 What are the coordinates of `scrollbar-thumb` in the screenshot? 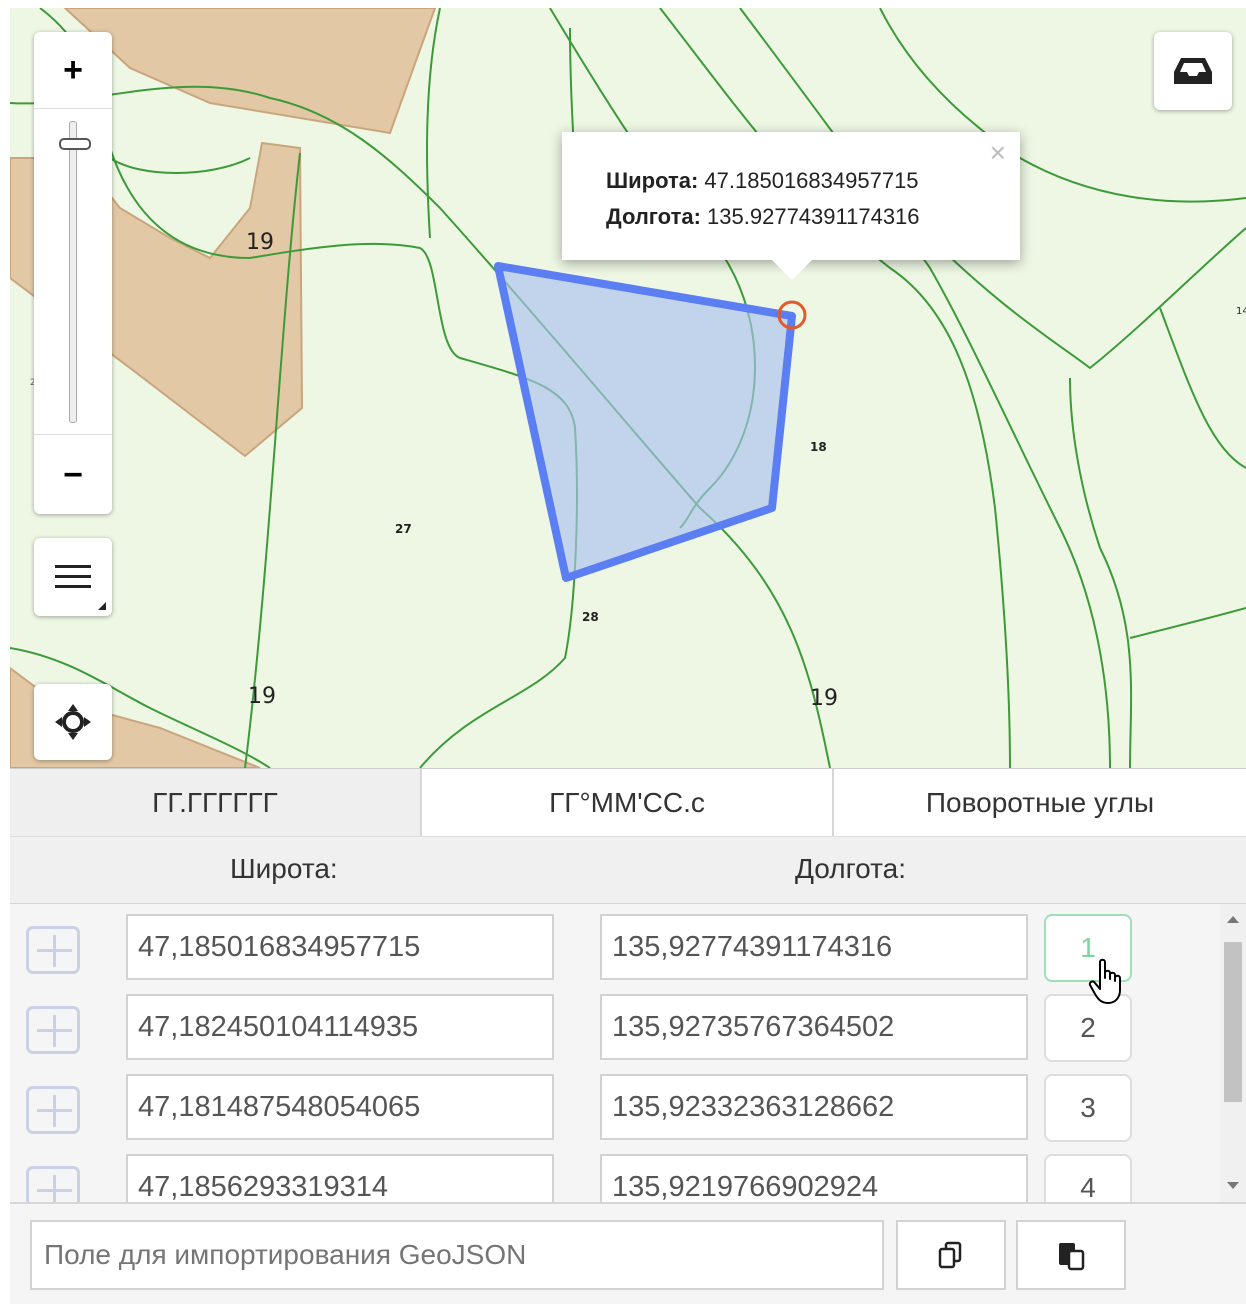 It's located at (1233, 1022).